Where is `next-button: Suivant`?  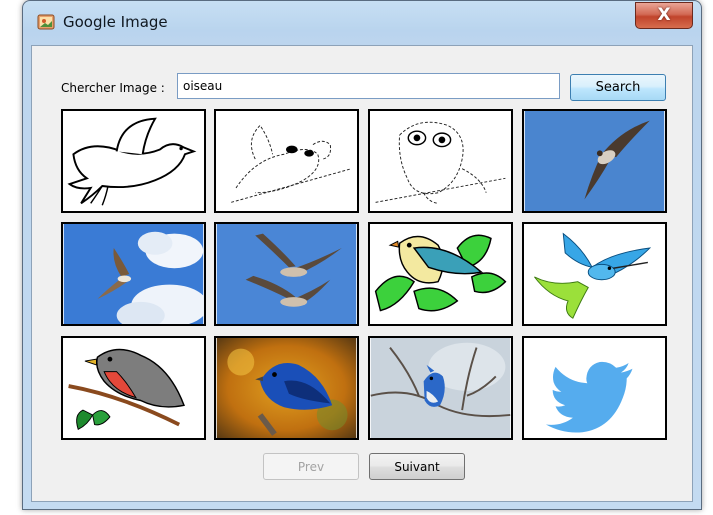 next-button: Suivant is located at coordinates (417, 466).